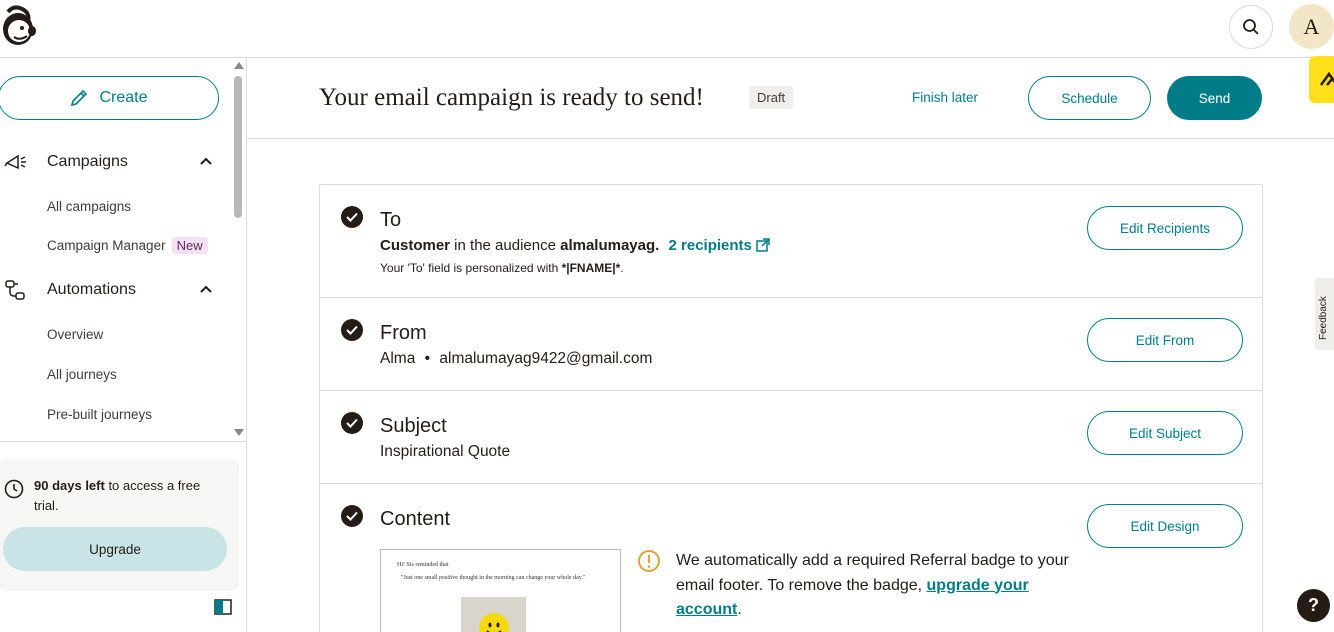  I want to click on automation-flow-icon, so click(15, 290).